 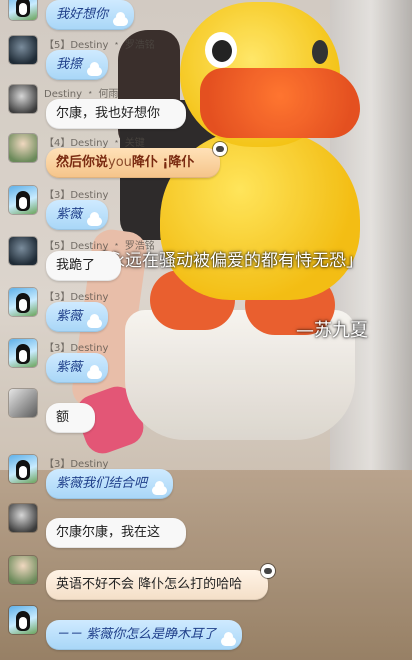 I want to click on message-bubble: 我跪了, so click(x=84, y=266).